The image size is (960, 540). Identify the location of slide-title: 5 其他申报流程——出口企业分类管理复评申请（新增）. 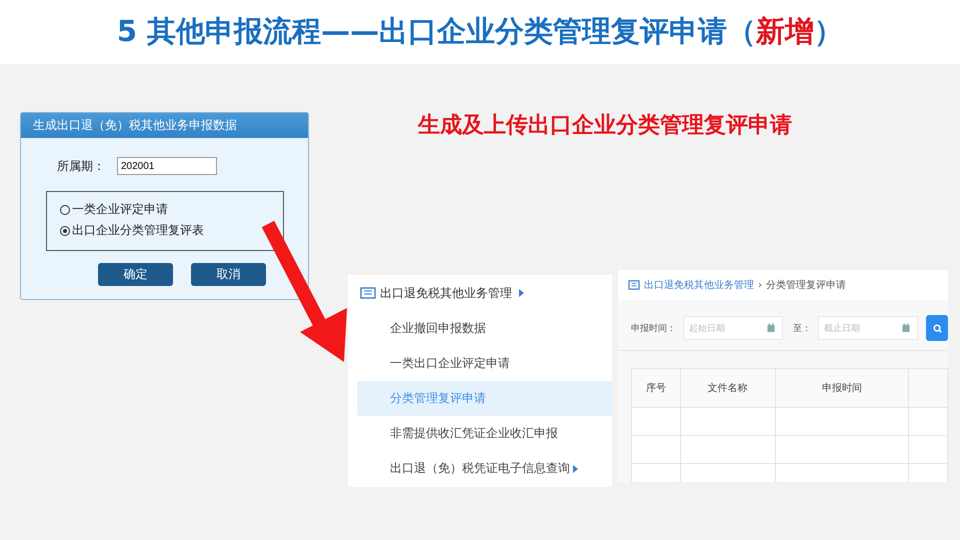
(480, 31).